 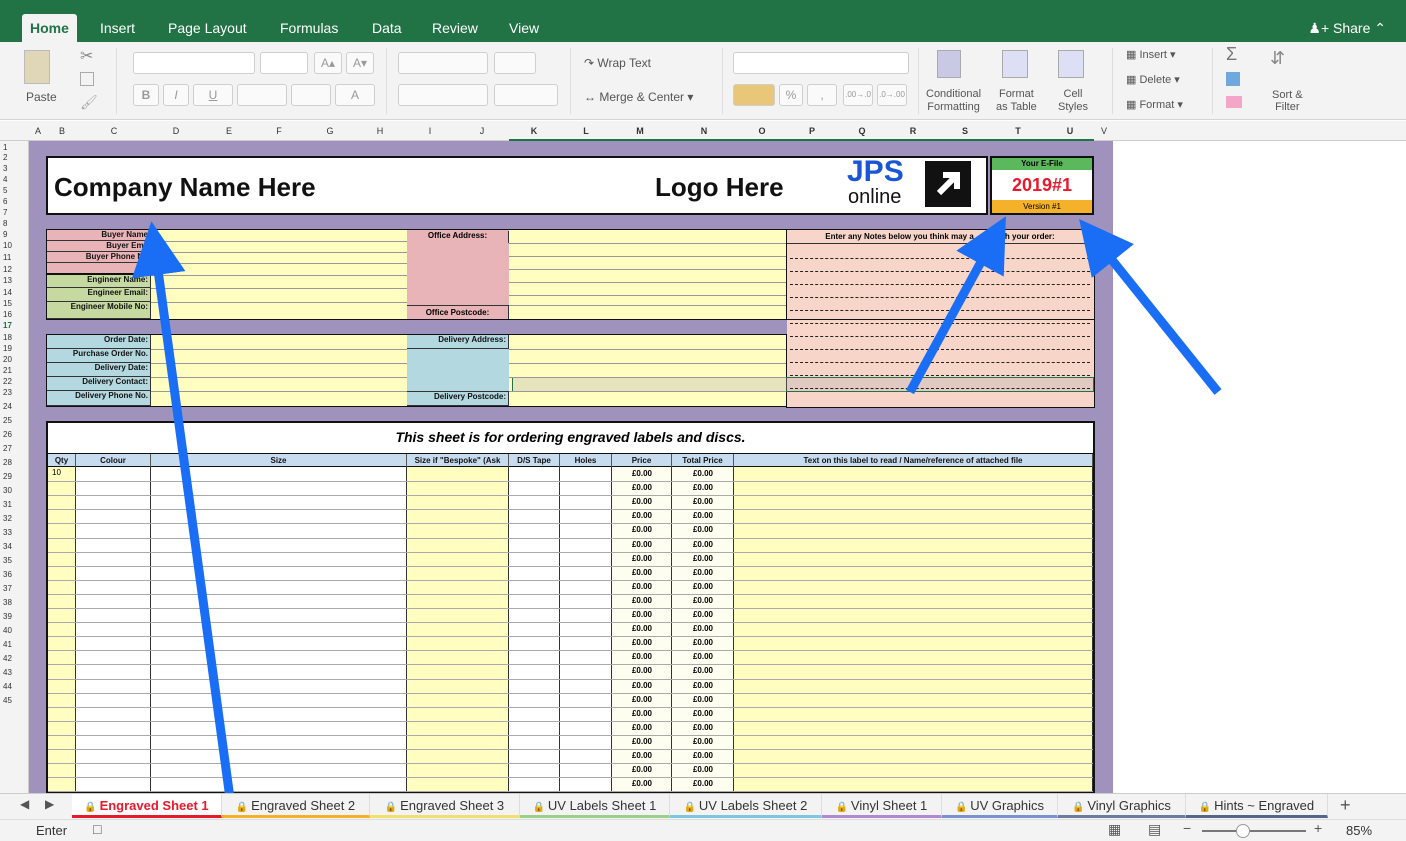 What do you see at coordinates (14, 448) in the screenshot?
I see `row-header-27: 27` at bounding box center [14, 448].